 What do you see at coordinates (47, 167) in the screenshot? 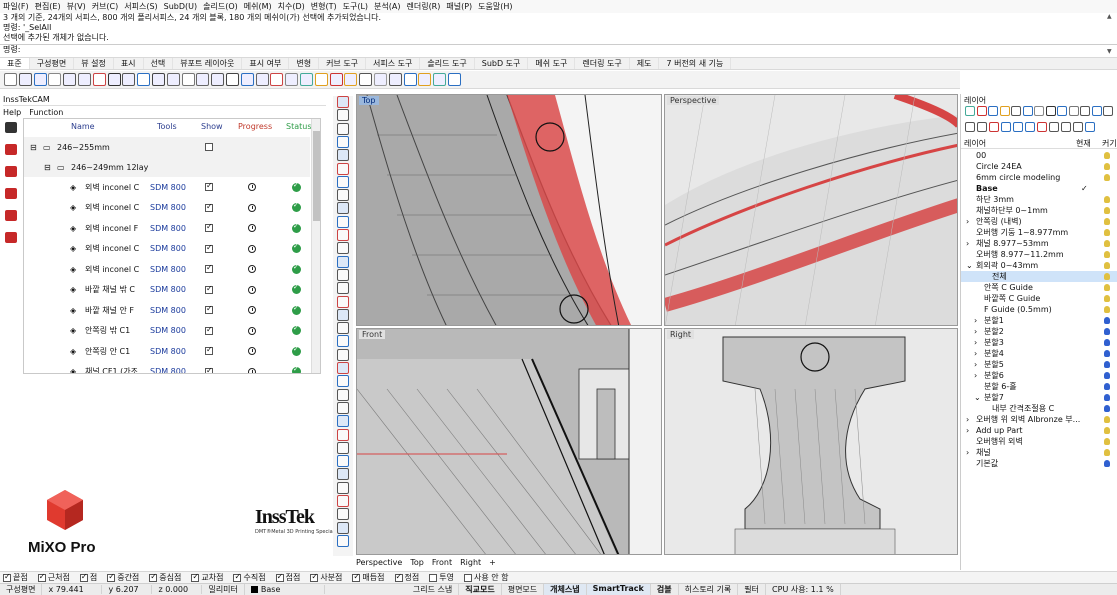
I see `expand-icon: ⊟` at bounding box center [47, 167].